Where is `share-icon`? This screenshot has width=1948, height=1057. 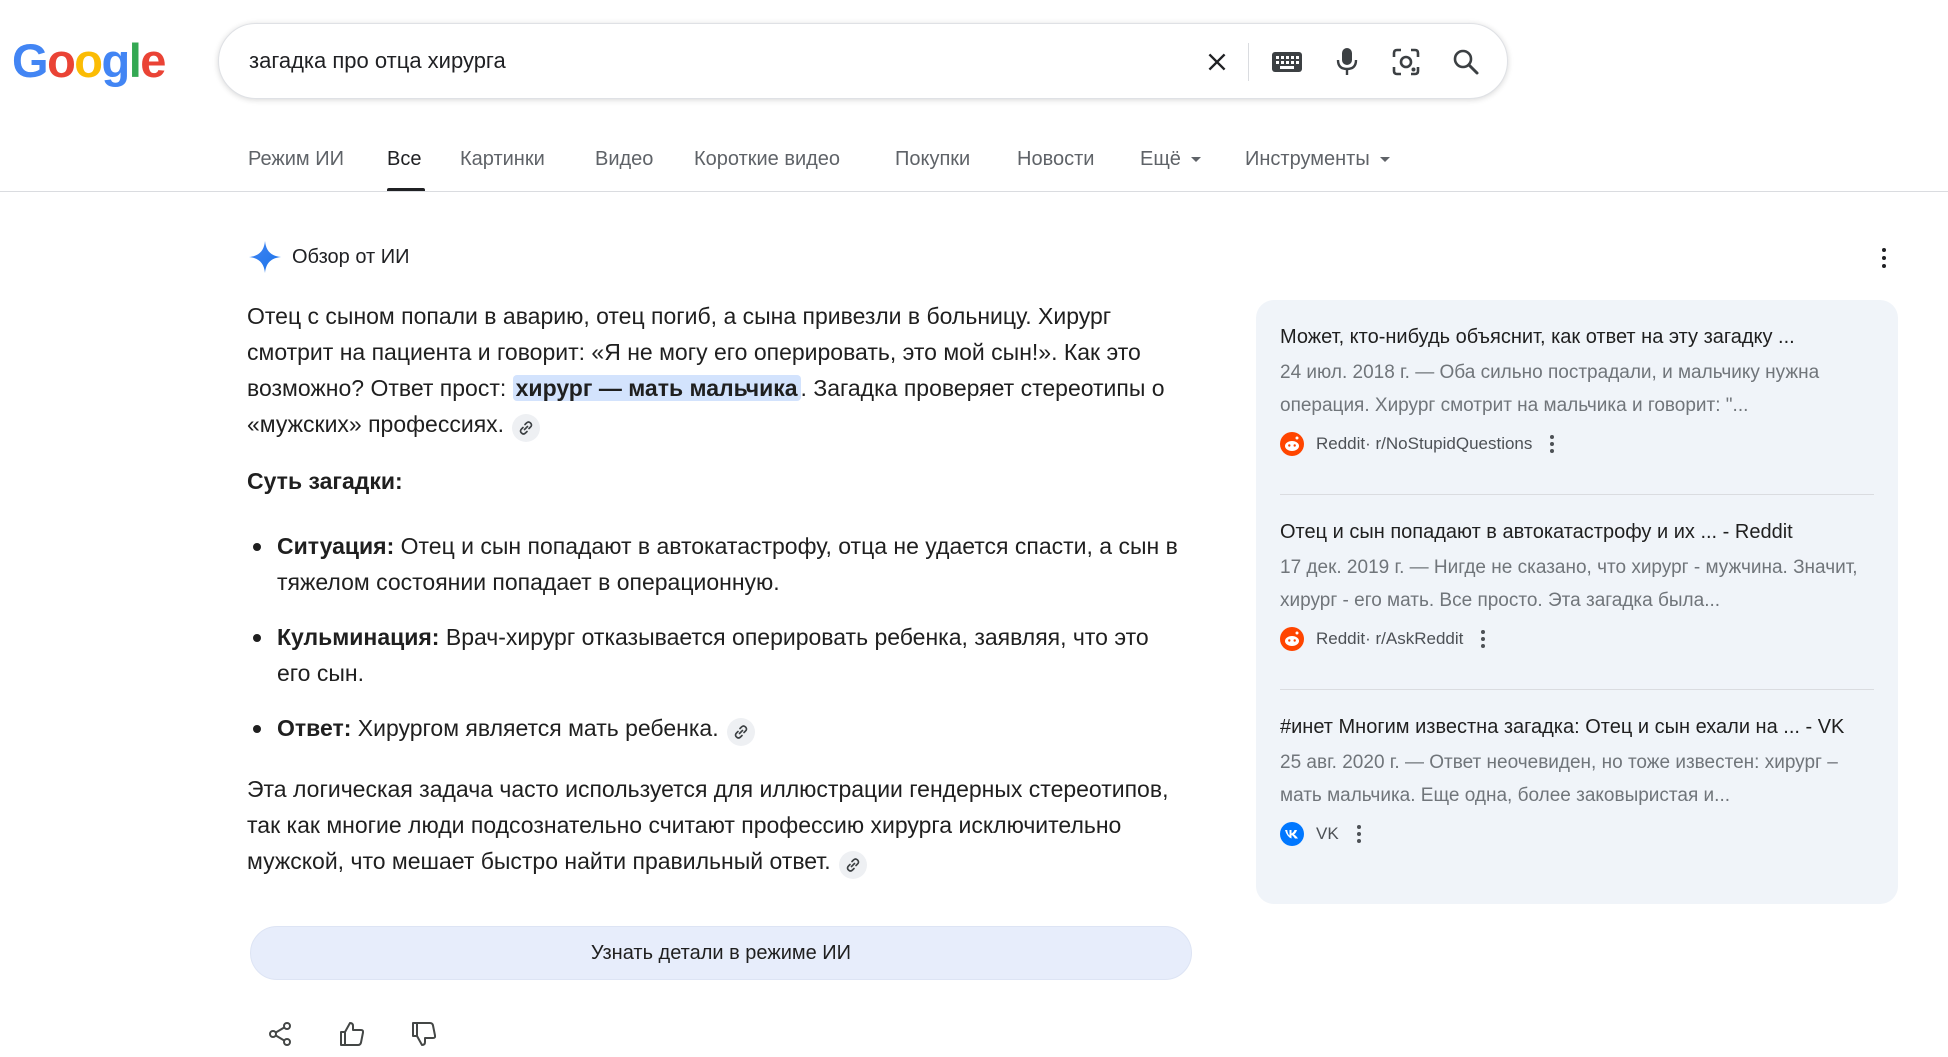 share-icon is located at coordinates (280, 1034).